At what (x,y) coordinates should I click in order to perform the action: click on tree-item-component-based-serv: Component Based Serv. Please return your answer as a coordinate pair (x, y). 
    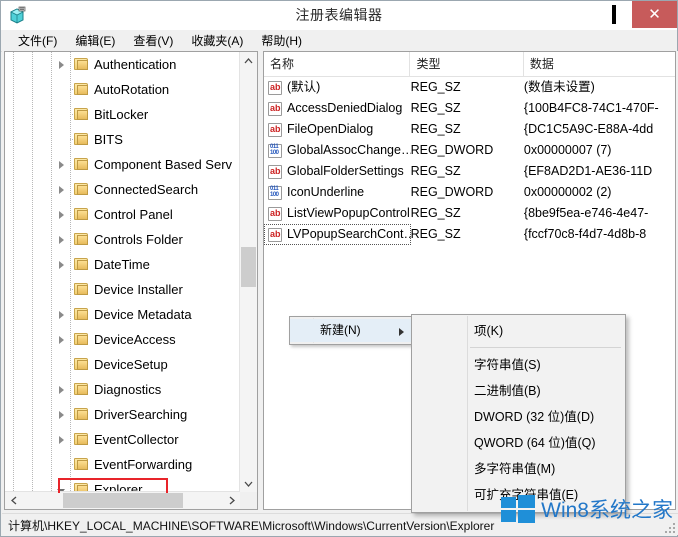
    Looking at the image, I should click on (123, 164).